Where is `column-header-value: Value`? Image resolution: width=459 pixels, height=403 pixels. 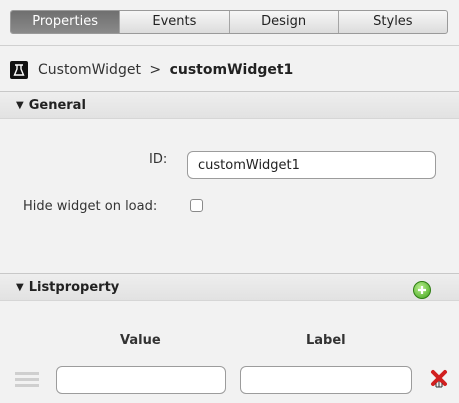
column-header-value: Value is located at coordinates (140, 340).